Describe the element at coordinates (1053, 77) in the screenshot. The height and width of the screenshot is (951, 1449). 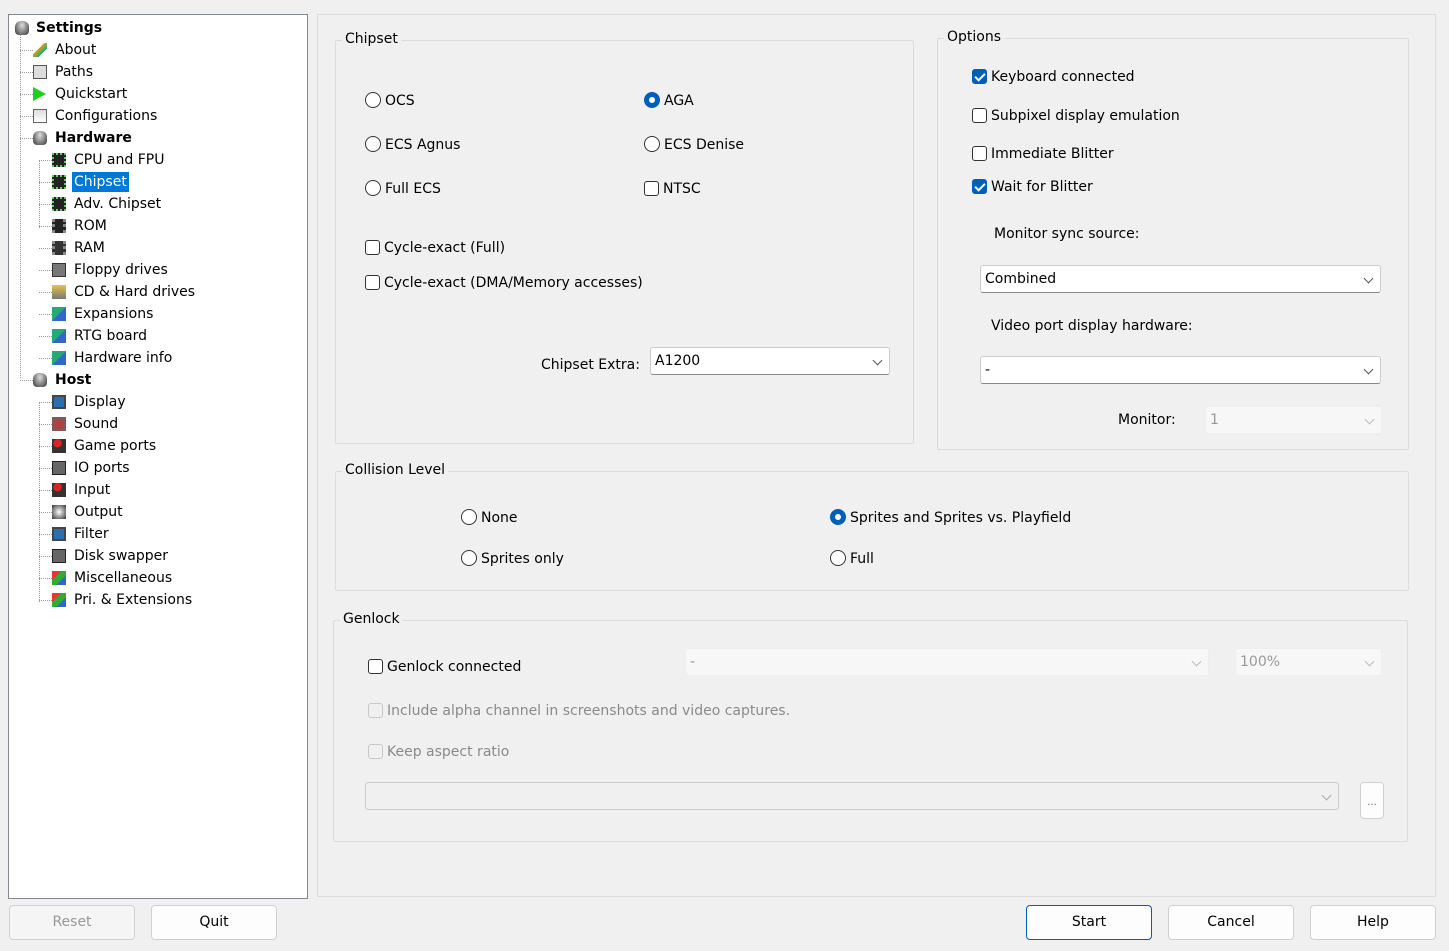
I see `checkbox-keyboard-connected: Keyboard connected` at that location.